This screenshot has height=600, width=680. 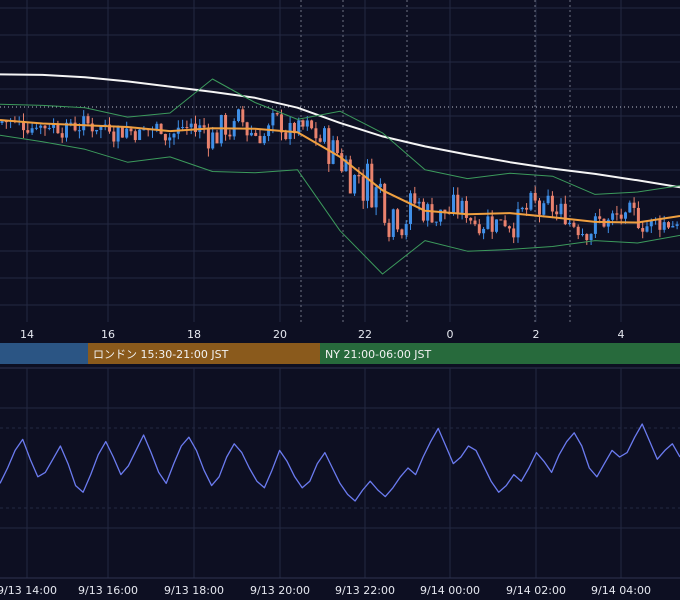 I want to click on osc-x-tick-label: 9/13 16:00, so click(x=108, y=590).